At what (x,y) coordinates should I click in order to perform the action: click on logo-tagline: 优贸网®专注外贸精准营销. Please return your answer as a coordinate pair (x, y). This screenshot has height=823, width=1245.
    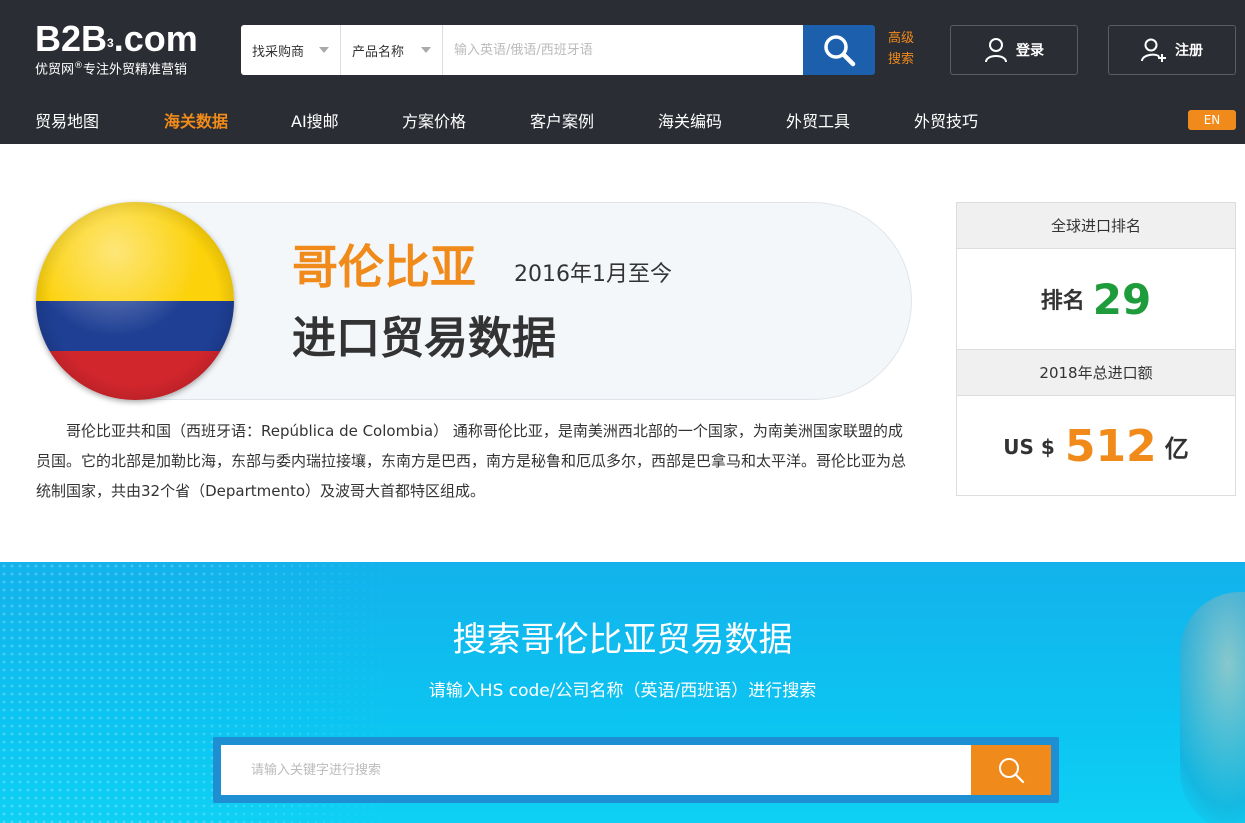
    Looking at the image, I should click on (111, 69).